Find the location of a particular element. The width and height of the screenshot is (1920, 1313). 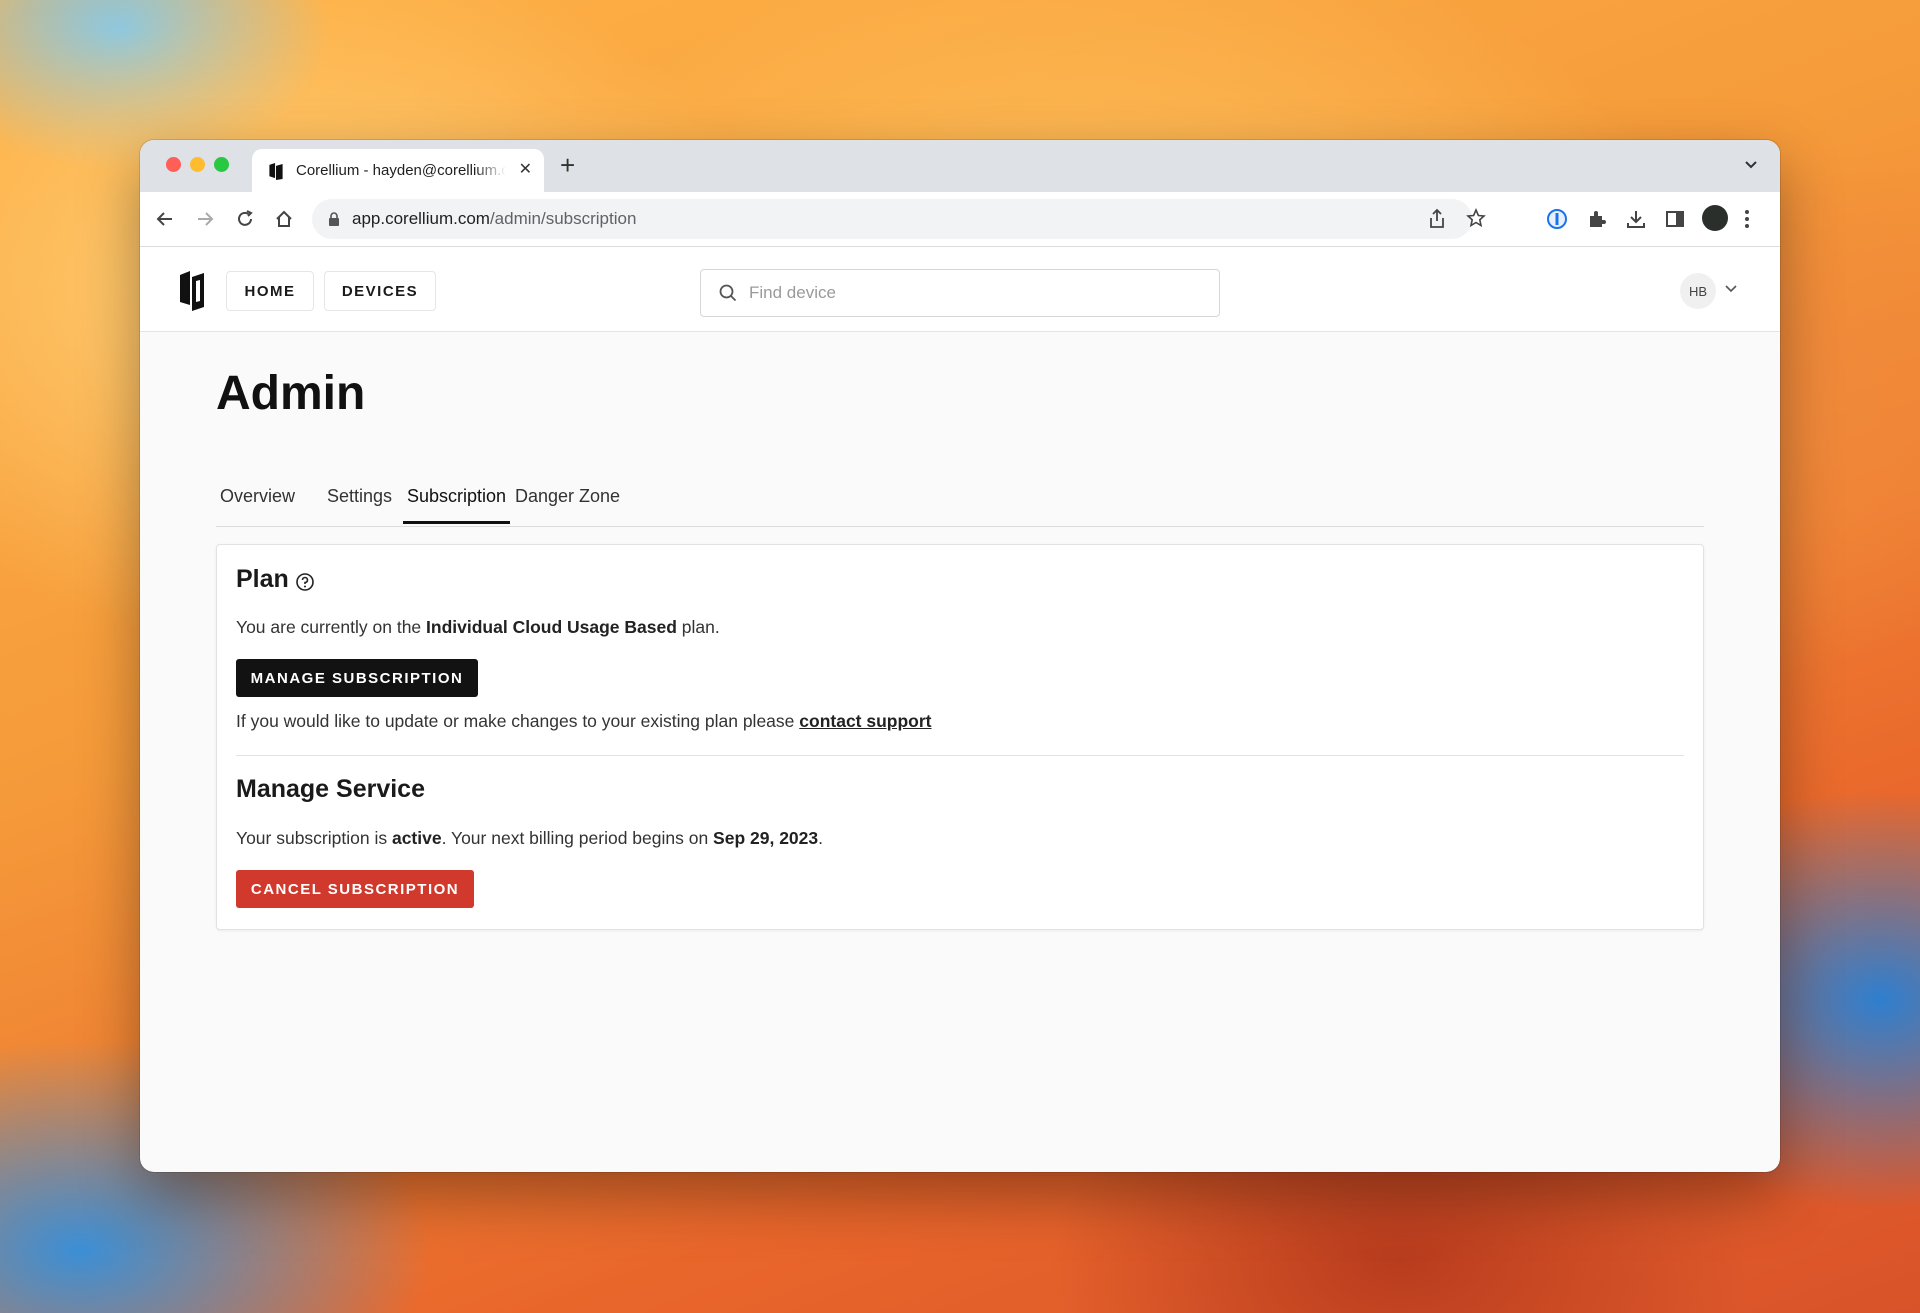

address-bar: app.corellium.com/admin/subscription is located at coordinates (899, 219).